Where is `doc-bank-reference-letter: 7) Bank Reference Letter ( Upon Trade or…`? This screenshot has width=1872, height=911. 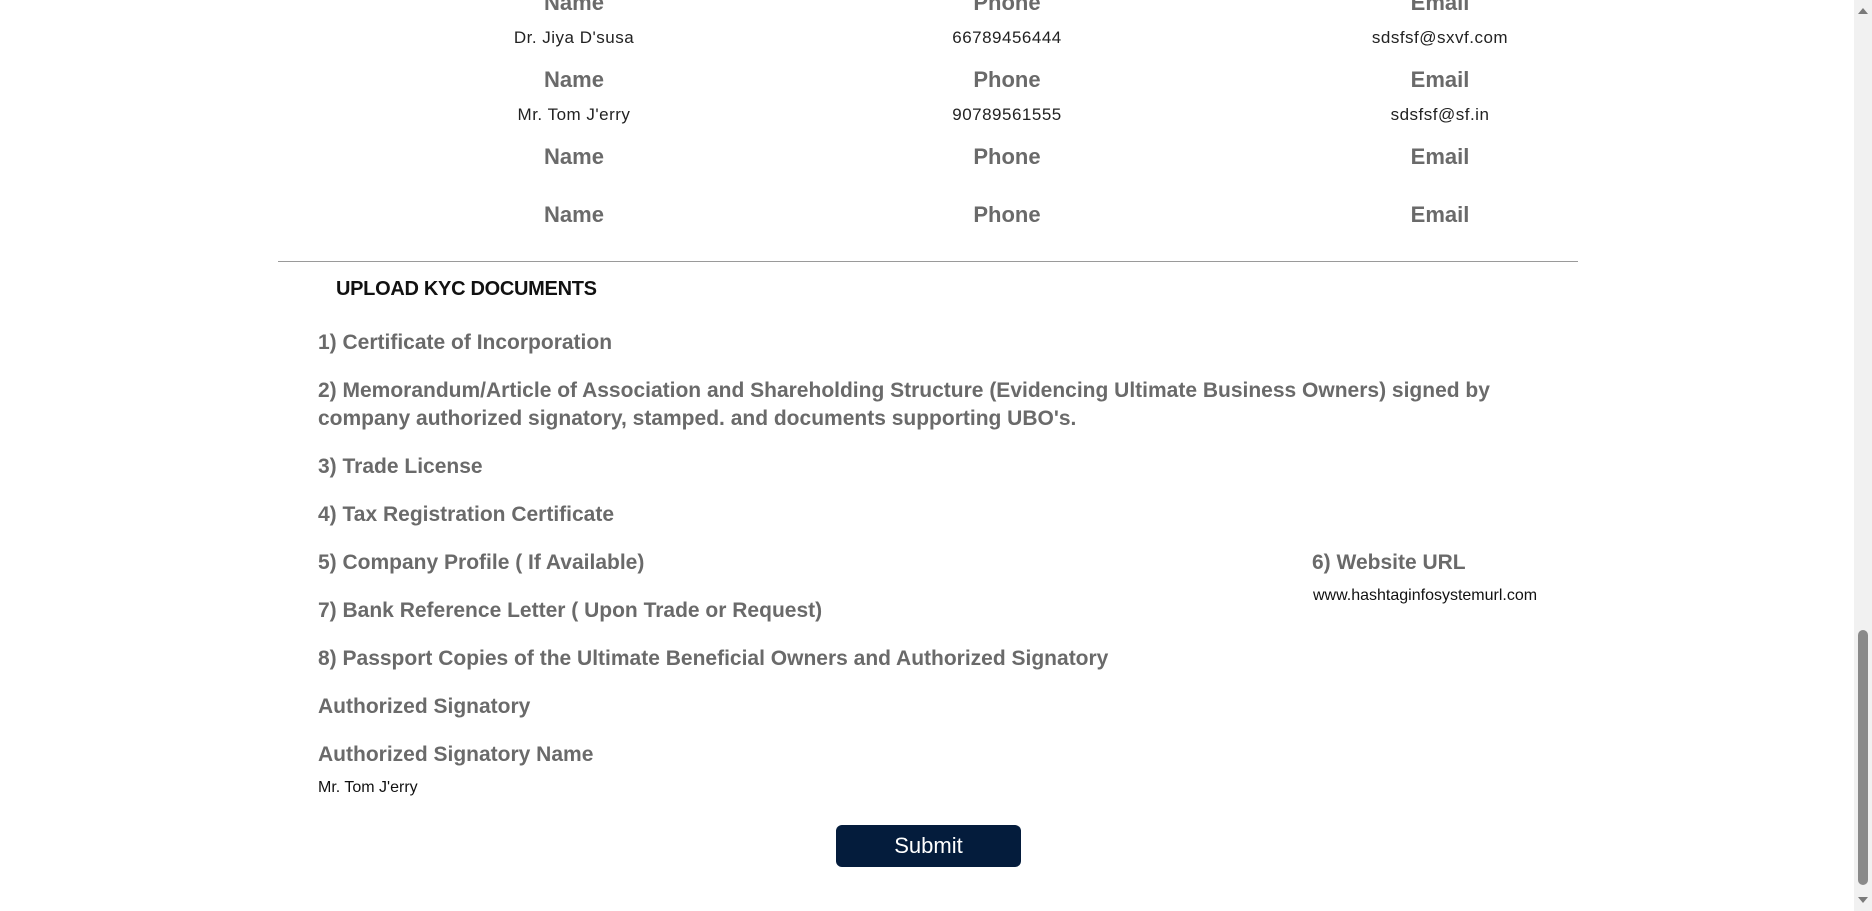 doc-bank-reference-letter: 7) Bank Reference Letter ( Upon Trade or… is located at coordinates (570, 610).